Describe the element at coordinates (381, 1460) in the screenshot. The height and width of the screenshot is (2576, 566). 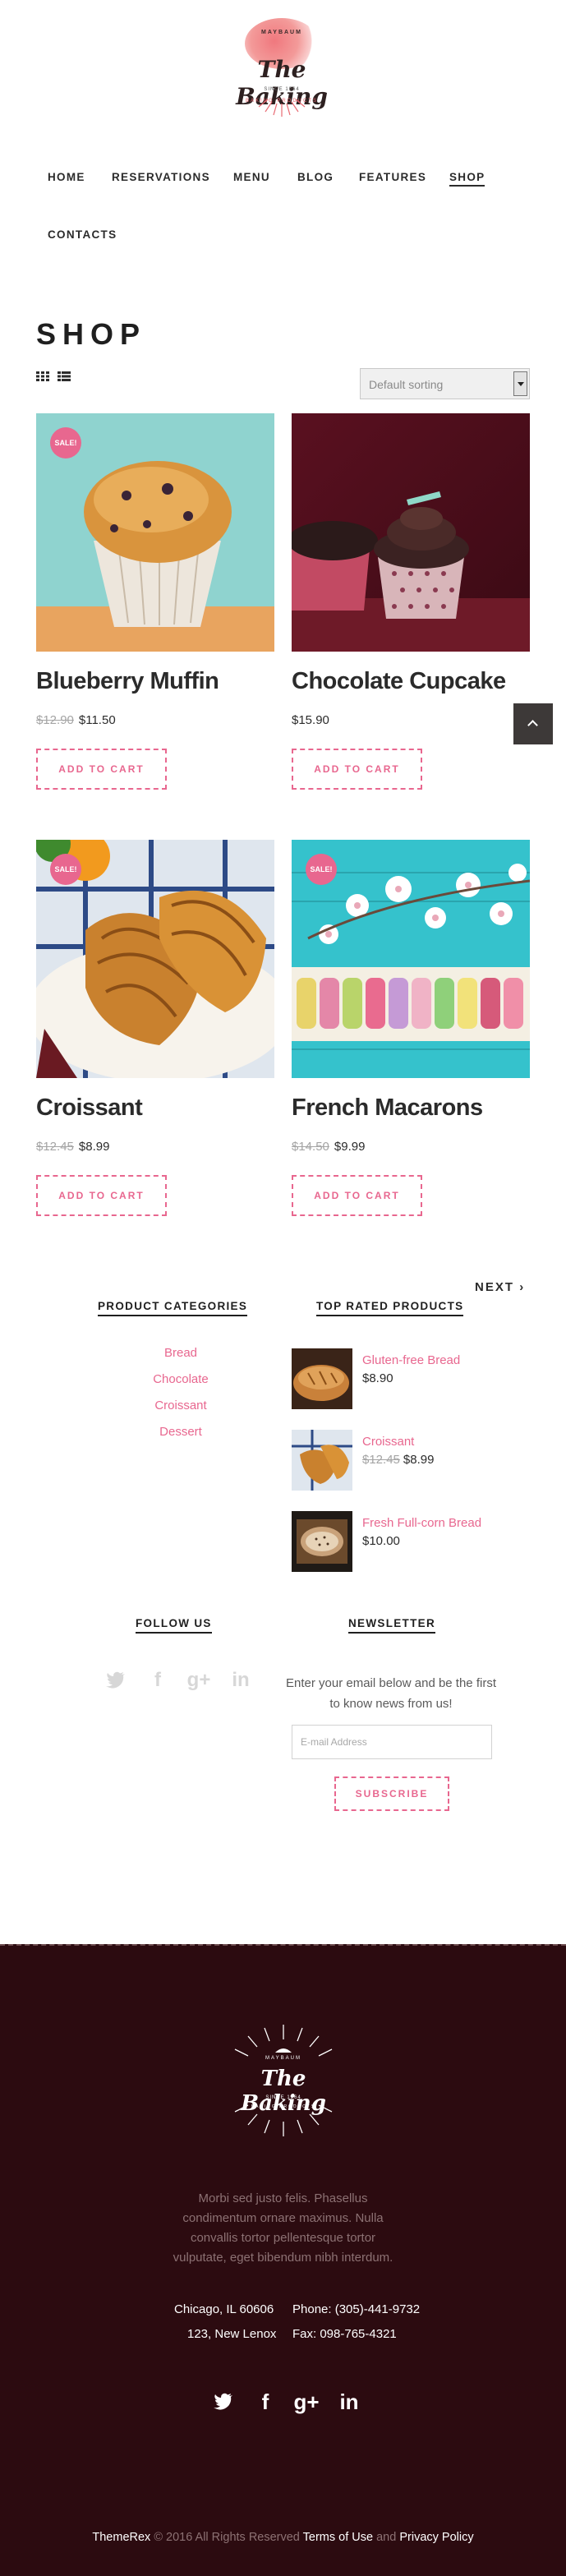
I see `top-rated-old-price: $12.45` at that location.